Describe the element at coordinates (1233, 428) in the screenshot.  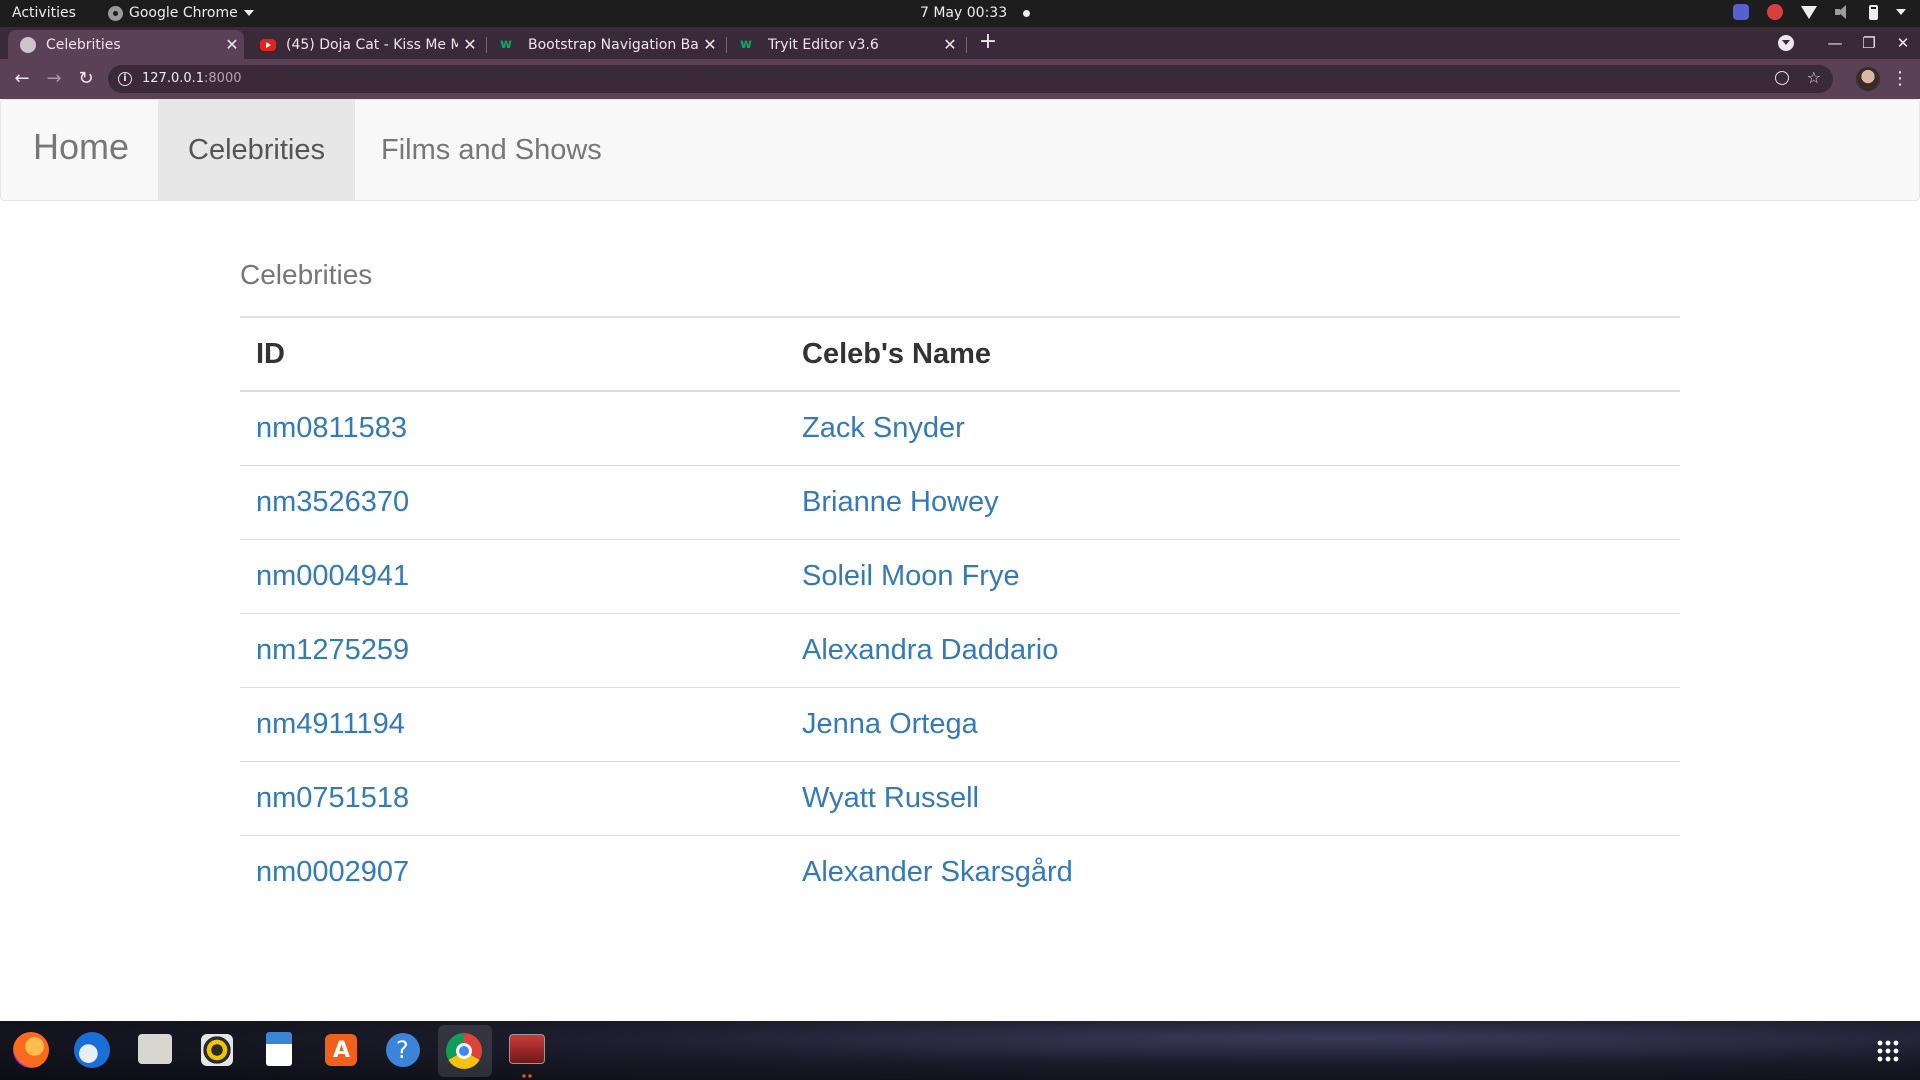
I see `table-cell-name: Zack Snyder` at that location.